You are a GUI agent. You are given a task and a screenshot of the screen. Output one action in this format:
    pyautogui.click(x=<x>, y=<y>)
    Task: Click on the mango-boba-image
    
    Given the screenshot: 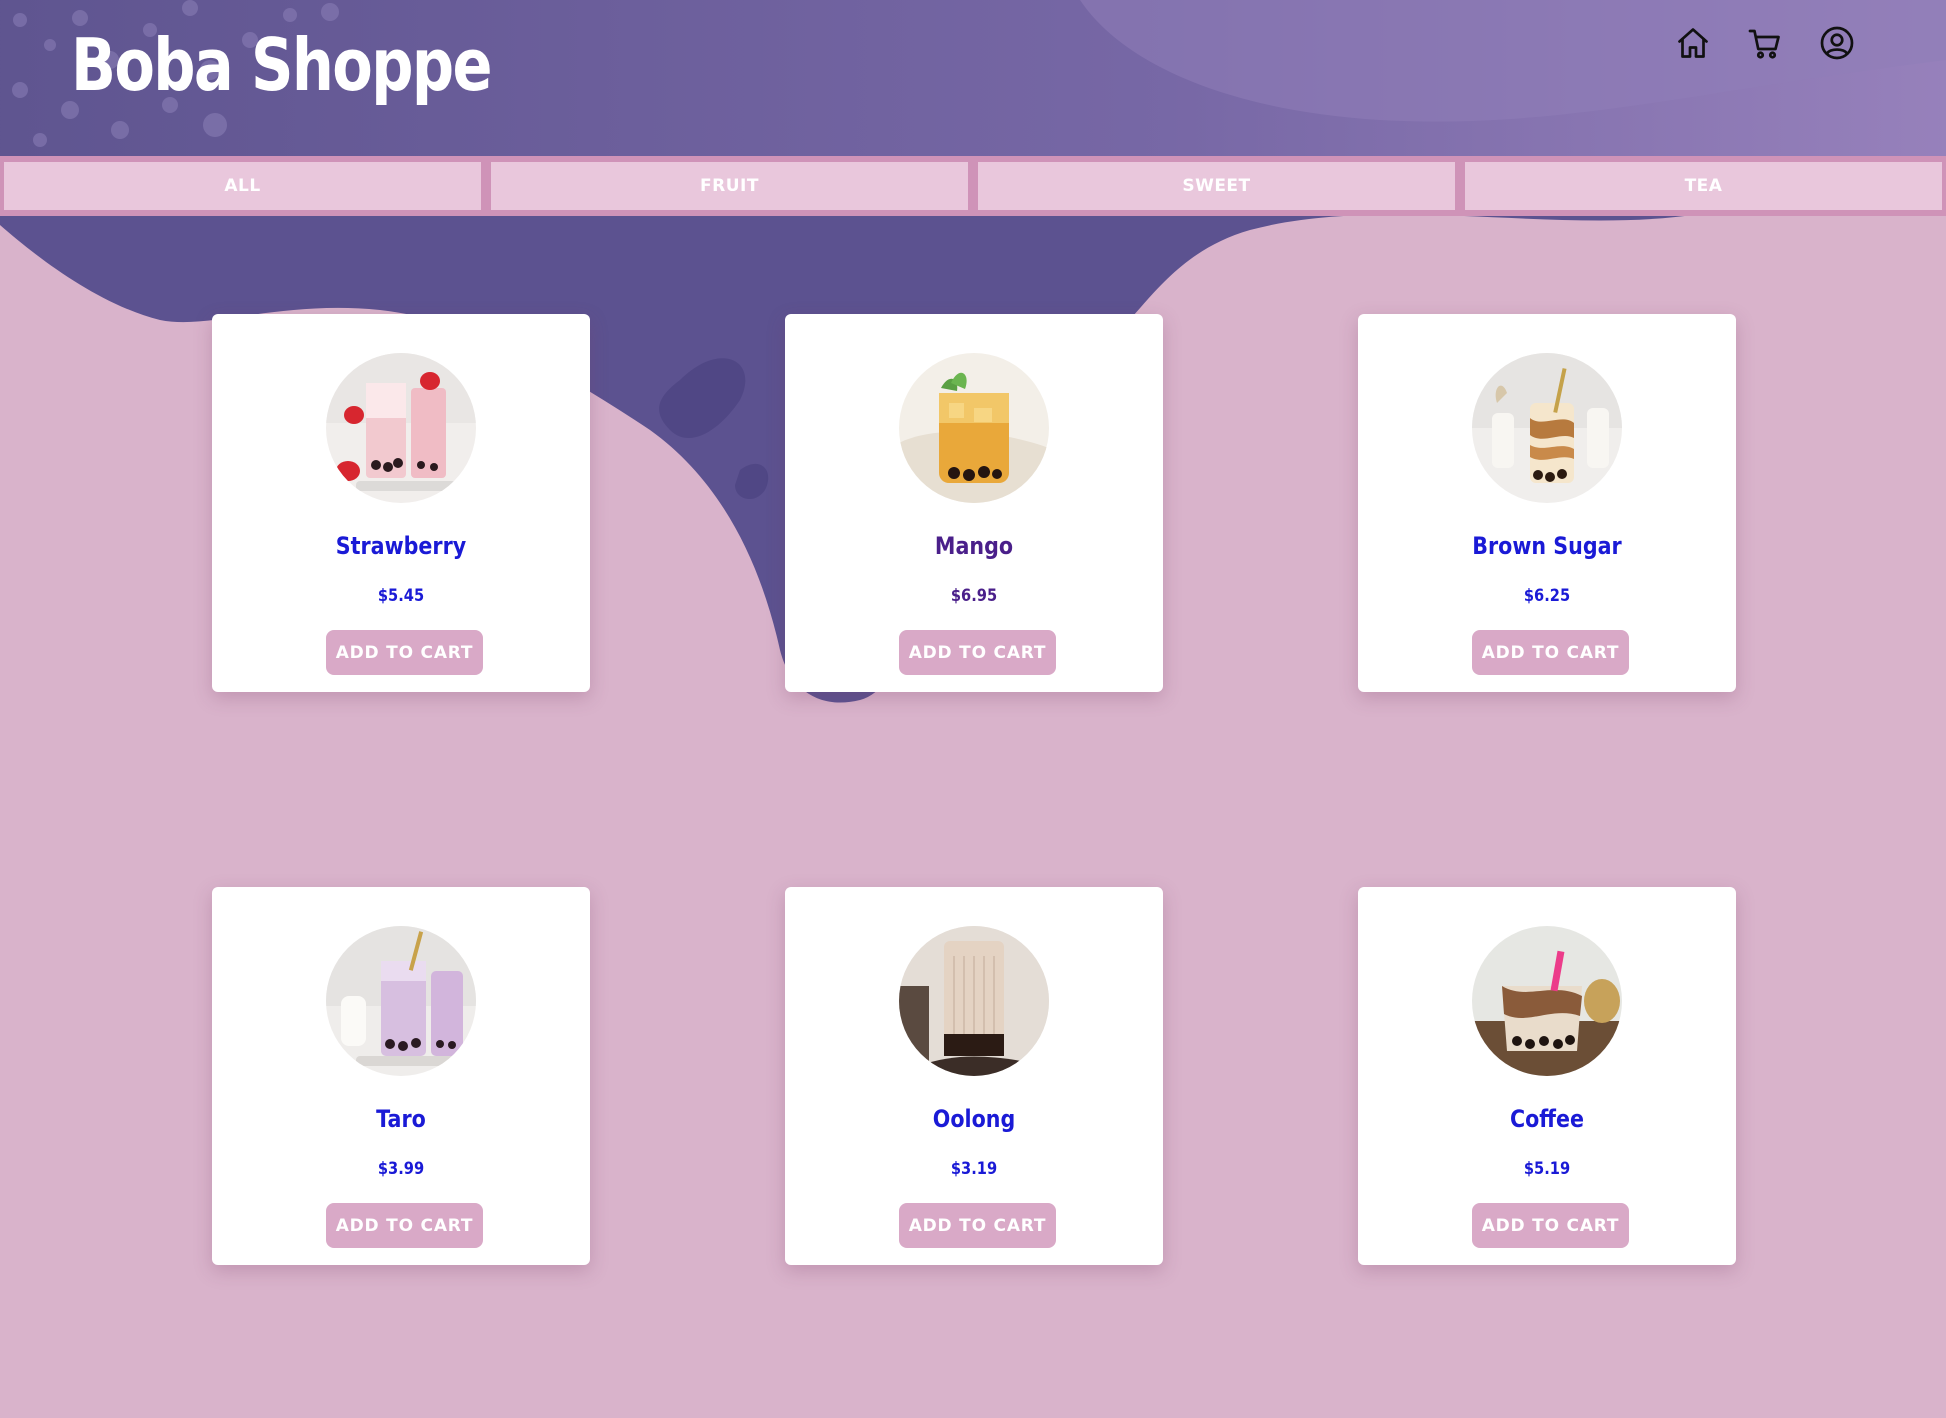 What is the action you would take?
    pyautogui.click(x=974, y=428)
    